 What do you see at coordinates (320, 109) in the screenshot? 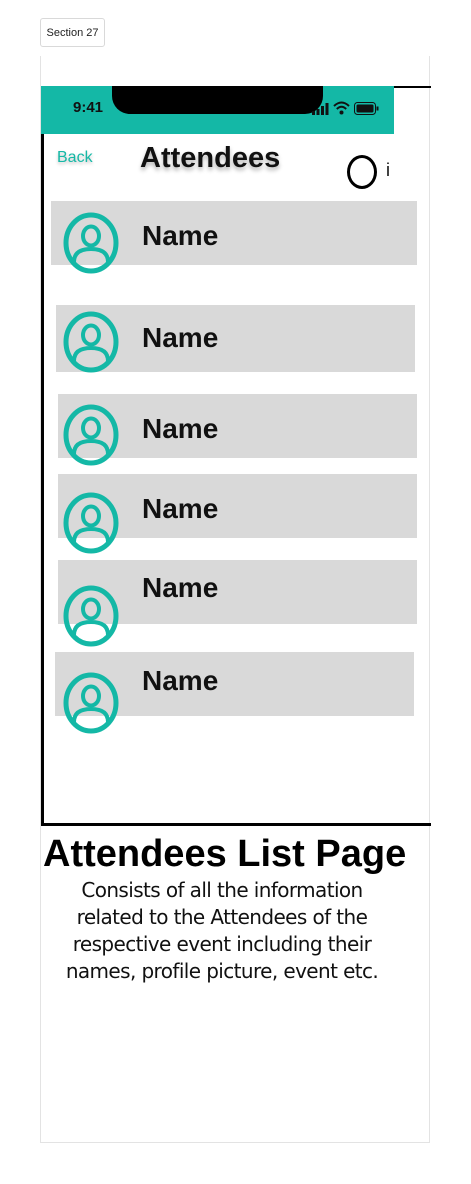
I see `signal-icon` at bounding box center [320, 109].